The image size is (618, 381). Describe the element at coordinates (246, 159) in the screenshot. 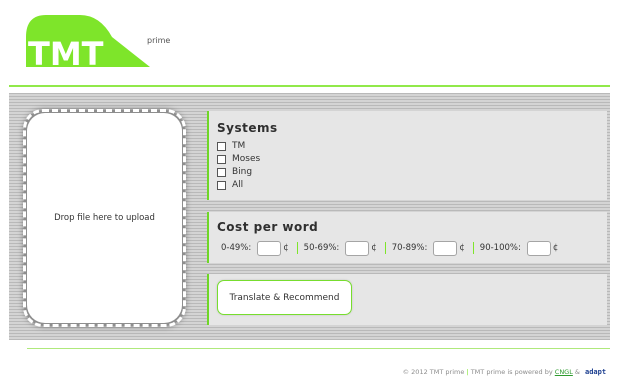

I see `system-option-label: Moses` at that location.